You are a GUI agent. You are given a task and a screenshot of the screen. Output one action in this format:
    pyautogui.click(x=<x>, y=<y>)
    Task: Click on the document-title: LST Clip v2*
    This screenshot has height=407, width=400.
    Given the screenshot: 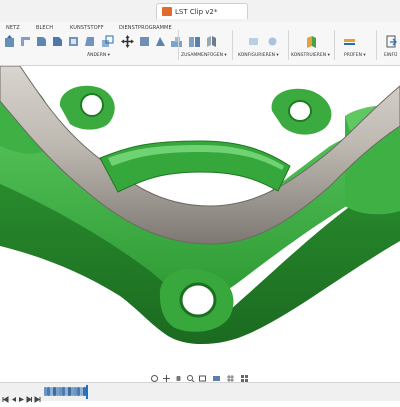 What is the action you would take?
    pyautogui.click(x=196, y=11)
    